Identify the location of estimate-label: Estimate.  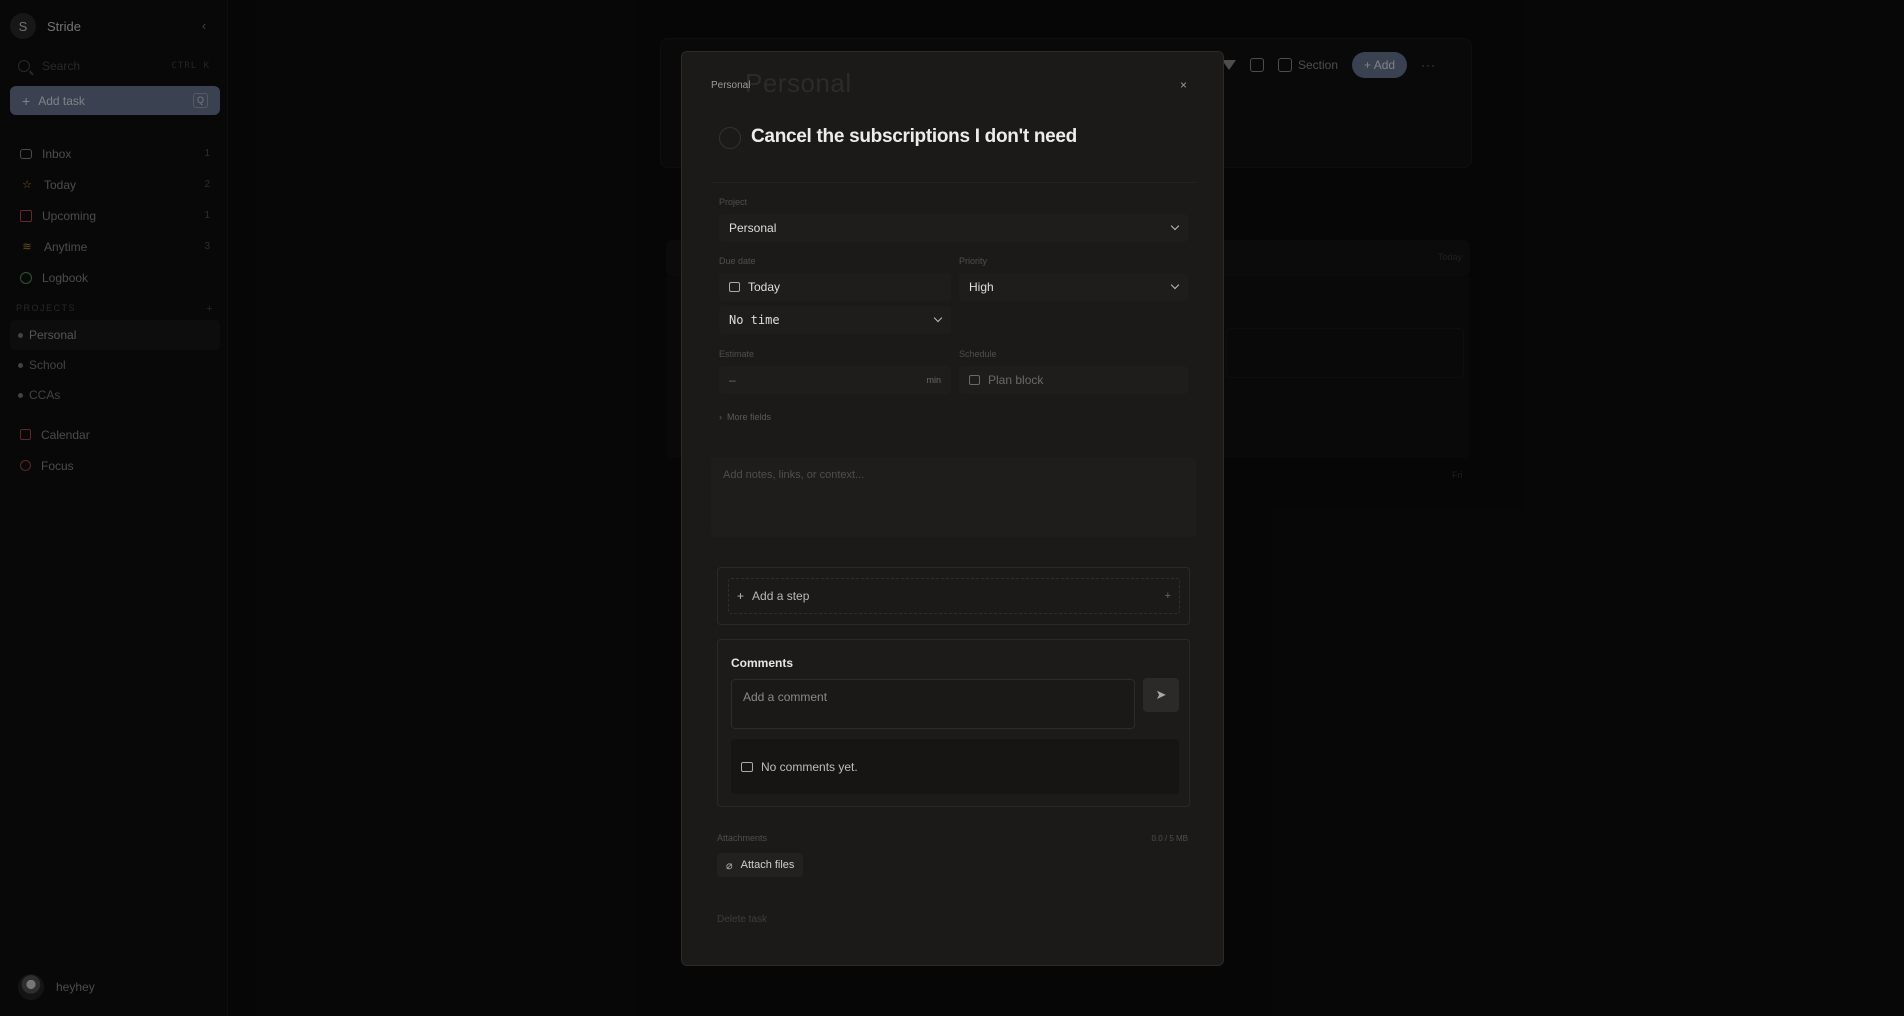
(737, 354).